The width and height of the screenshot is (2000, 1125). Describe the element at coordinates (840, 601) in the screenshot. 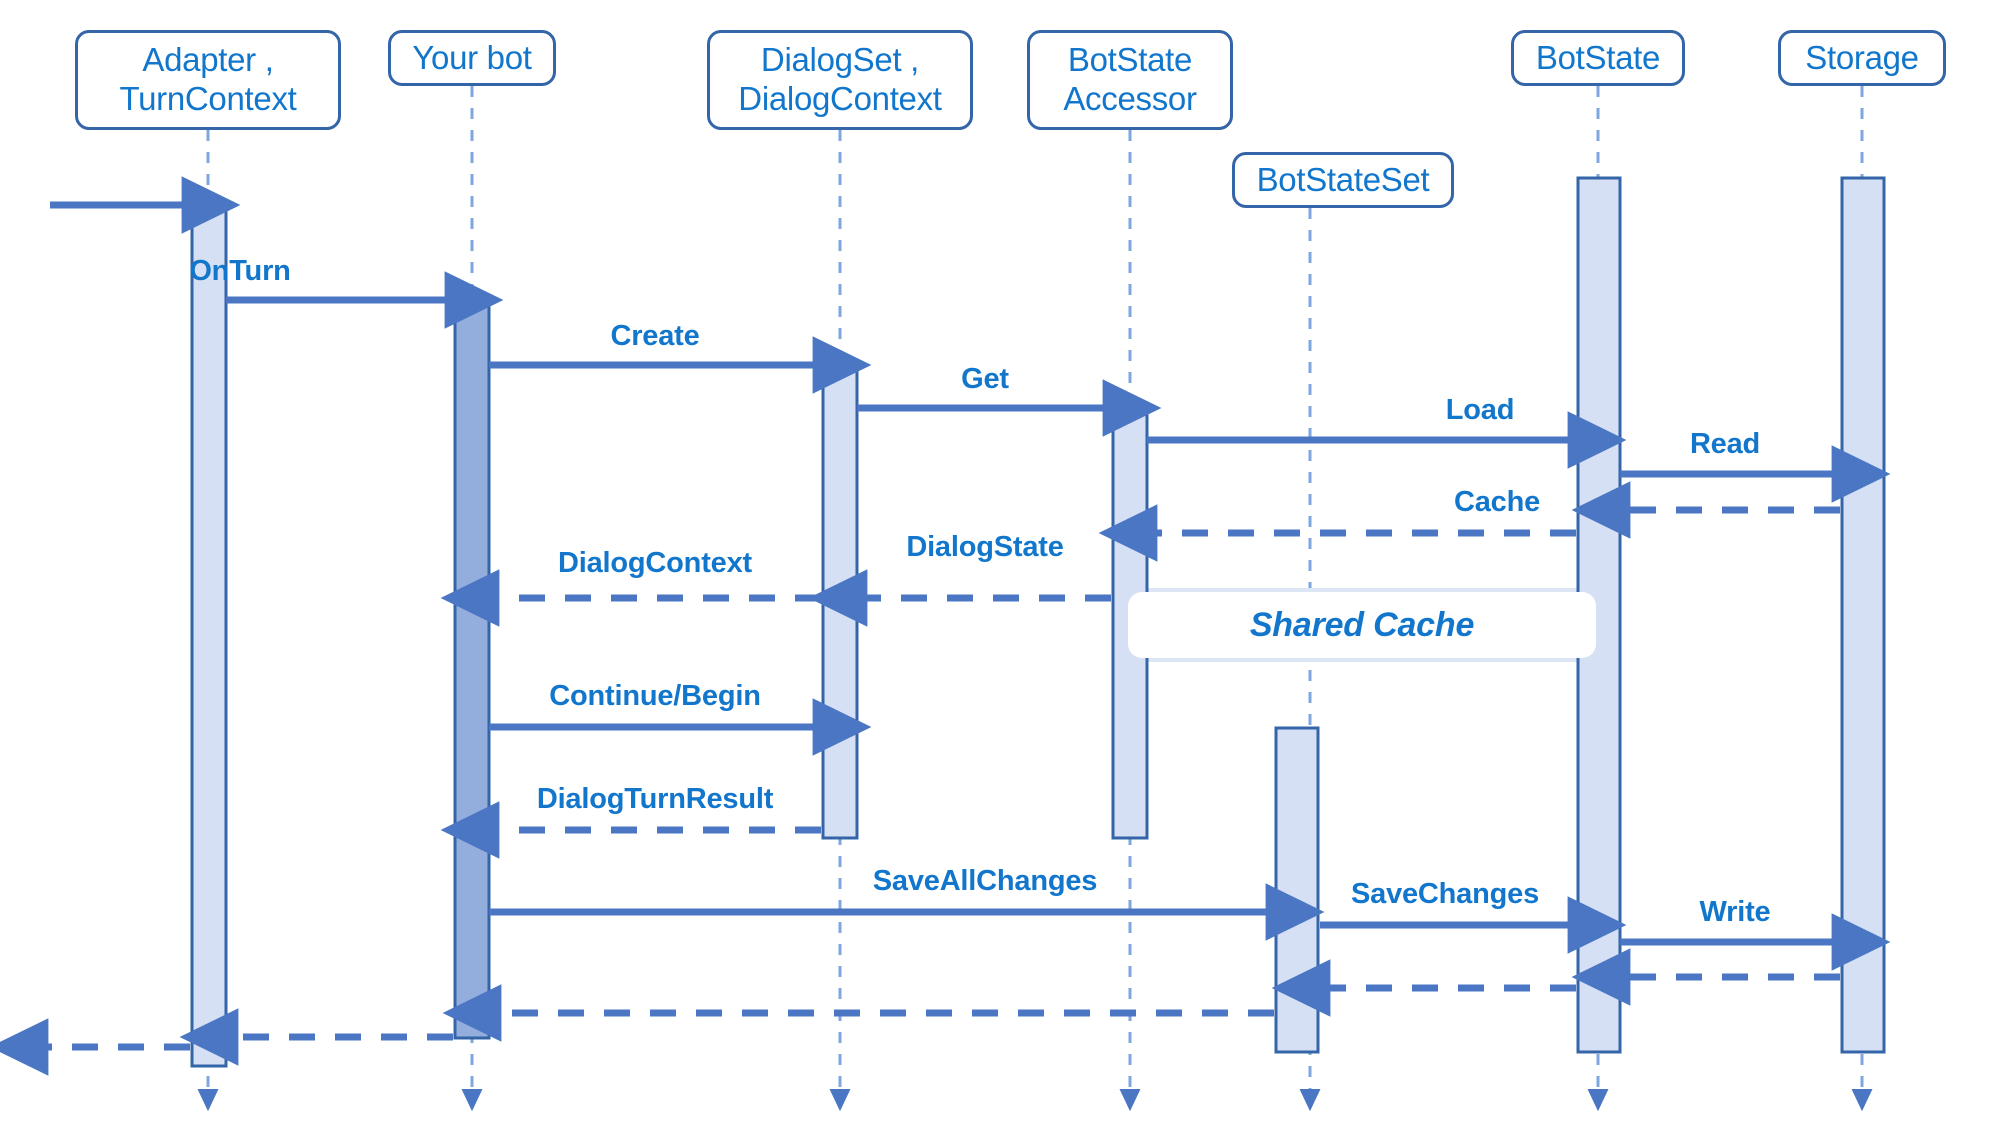

I see `act-dialogset` at that location.